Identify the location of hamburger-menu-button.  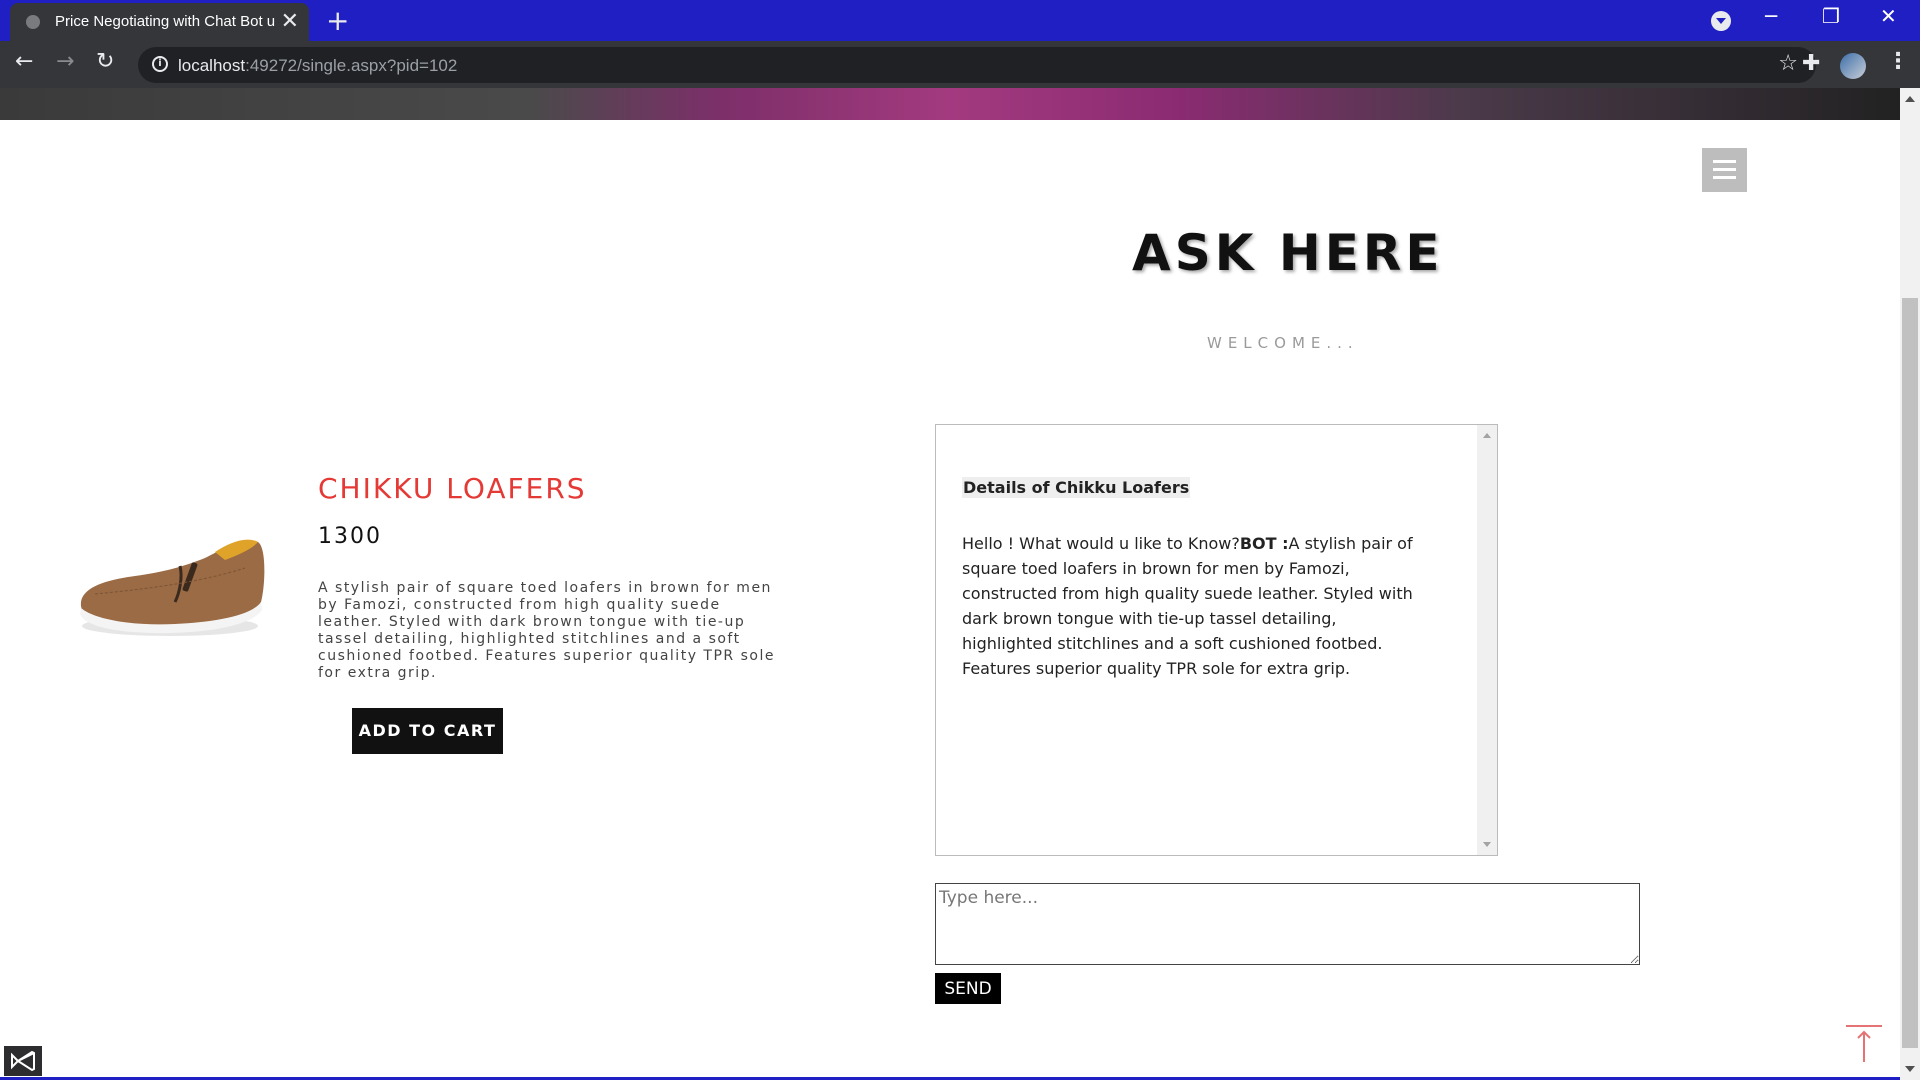
(1724, 170).